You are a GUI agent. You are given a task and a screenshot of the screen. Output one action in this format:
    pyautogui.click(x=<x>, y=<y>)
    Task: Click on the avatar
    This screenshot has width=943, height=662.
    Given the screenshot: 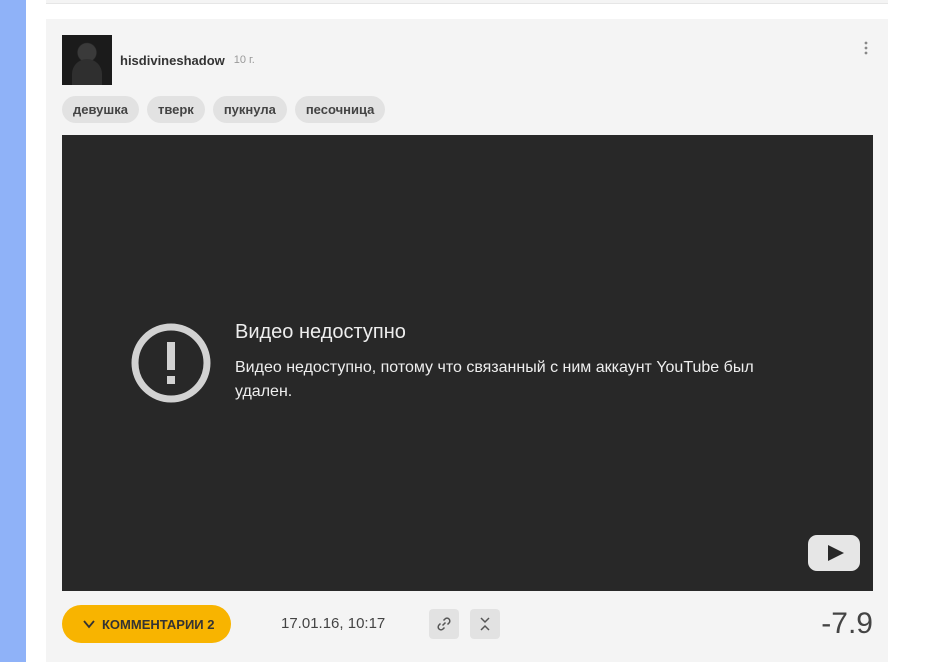 What is the action you would take?
    pyautogui.click(x=87, y=60)
    